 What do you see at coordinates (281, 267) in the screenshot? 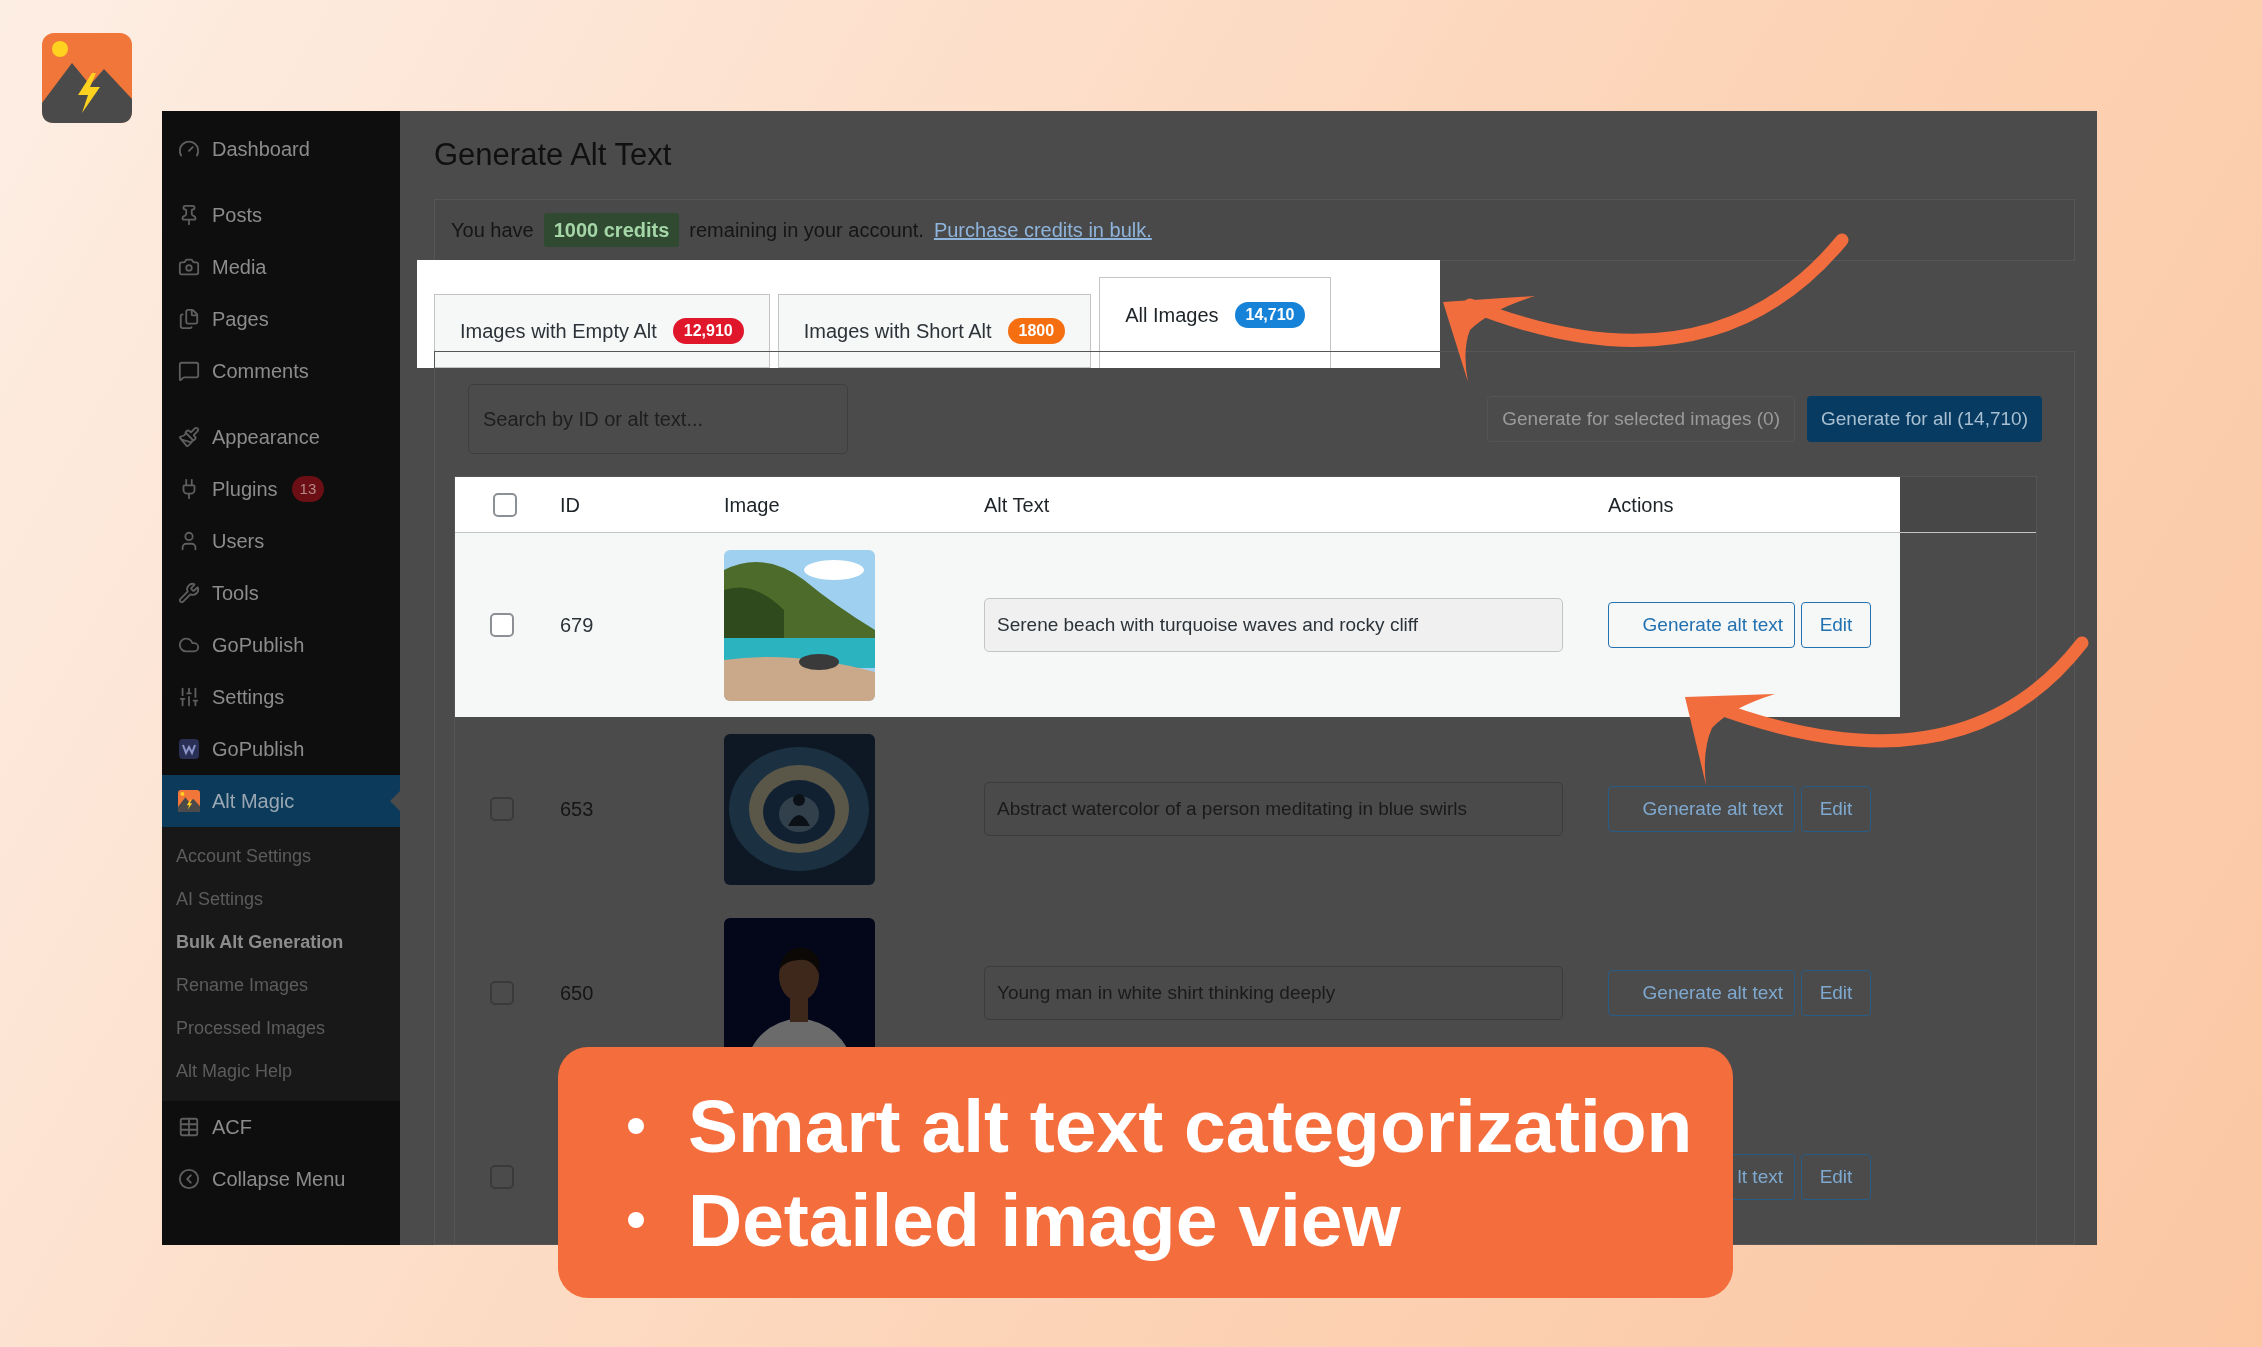
I see `menu-item: Media` at bounding box center [281, 267].